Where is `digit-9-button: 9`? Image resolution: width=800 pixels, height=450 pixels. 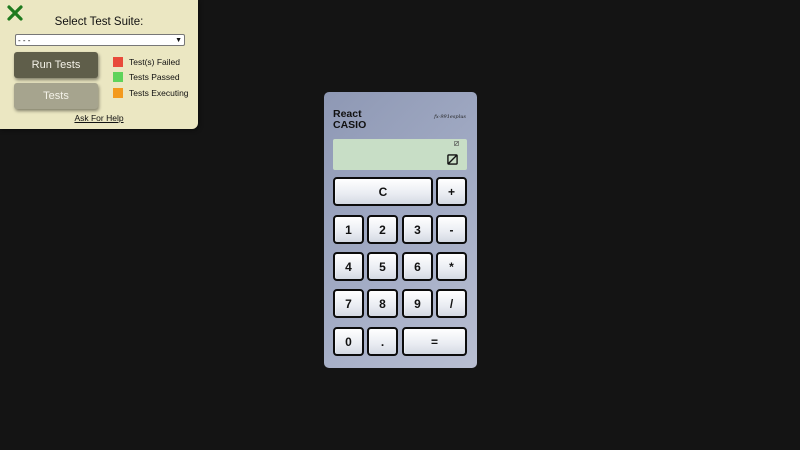
digit-9-button: 9 is located at coordinates (417, 303).